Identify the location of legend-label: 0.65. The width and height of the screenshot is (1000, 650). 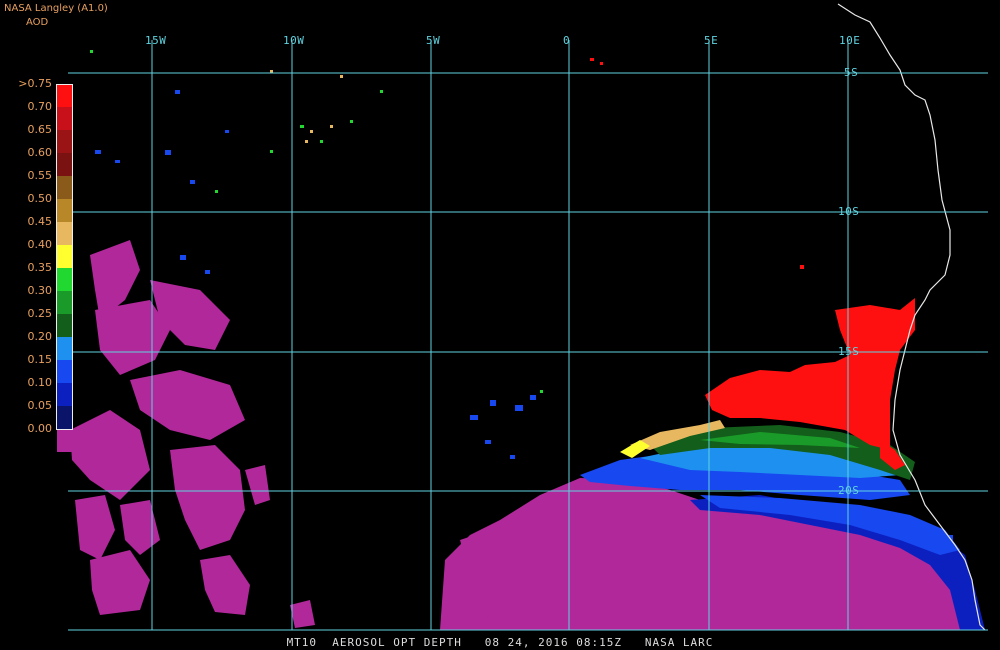
(40, 129).